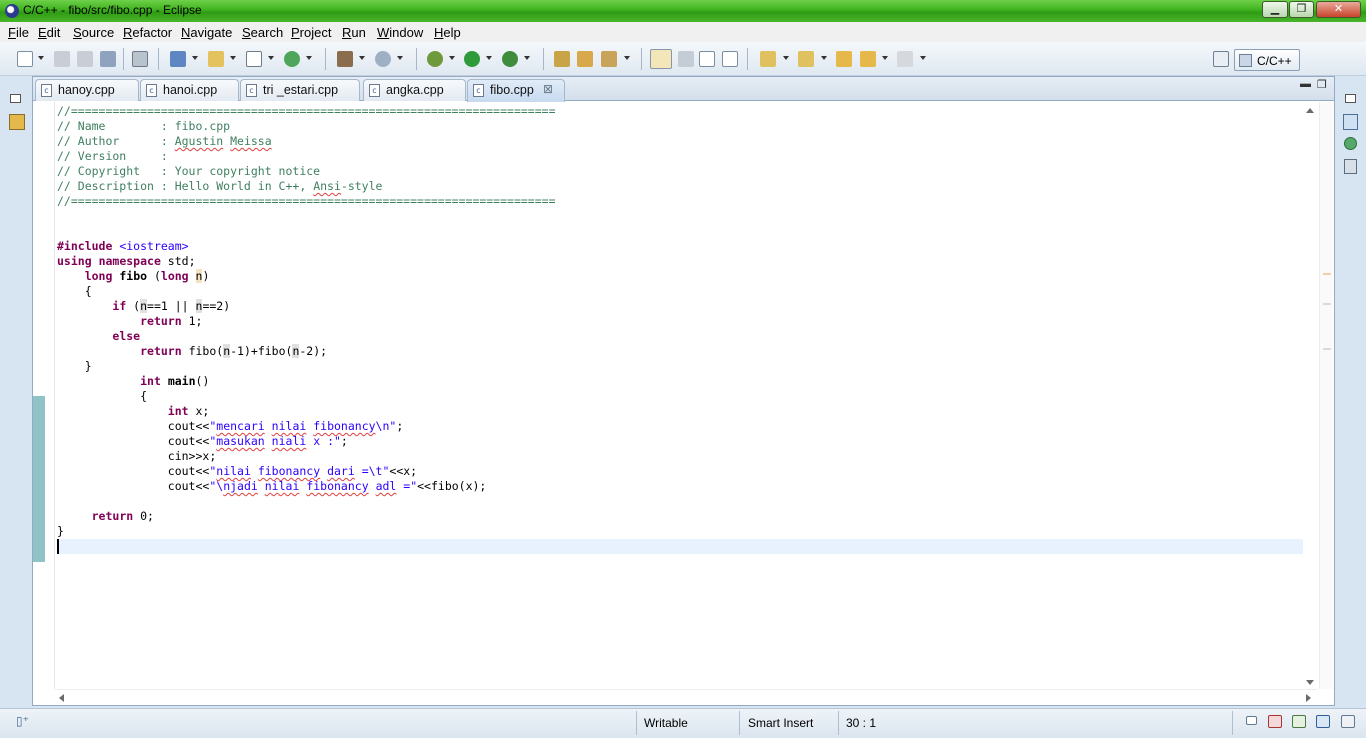 This screenshot has height=738, width=1366. I want to click on run-icon, so click(472, 59).